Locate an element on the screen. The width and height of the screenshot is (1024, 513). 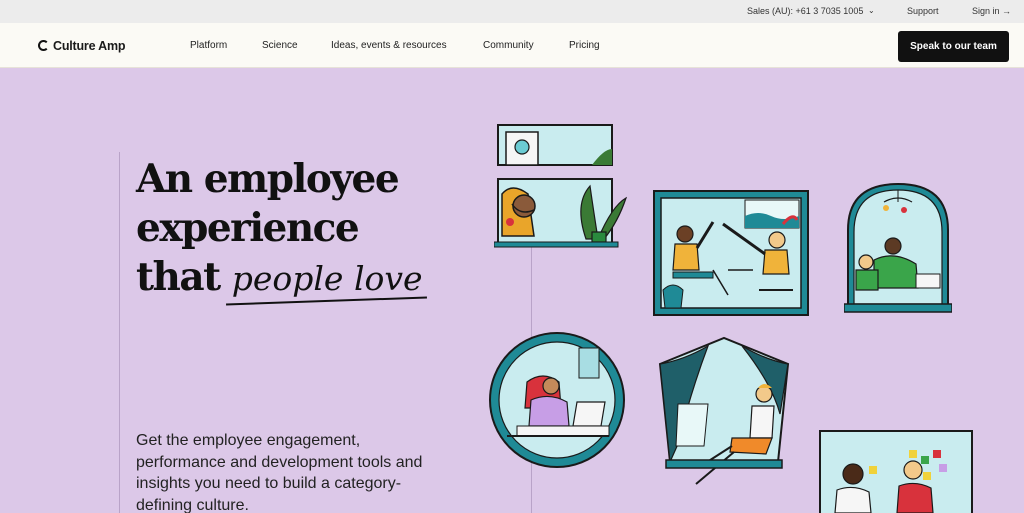
headline-line-1: An employee is located at coordinates (268, 179).